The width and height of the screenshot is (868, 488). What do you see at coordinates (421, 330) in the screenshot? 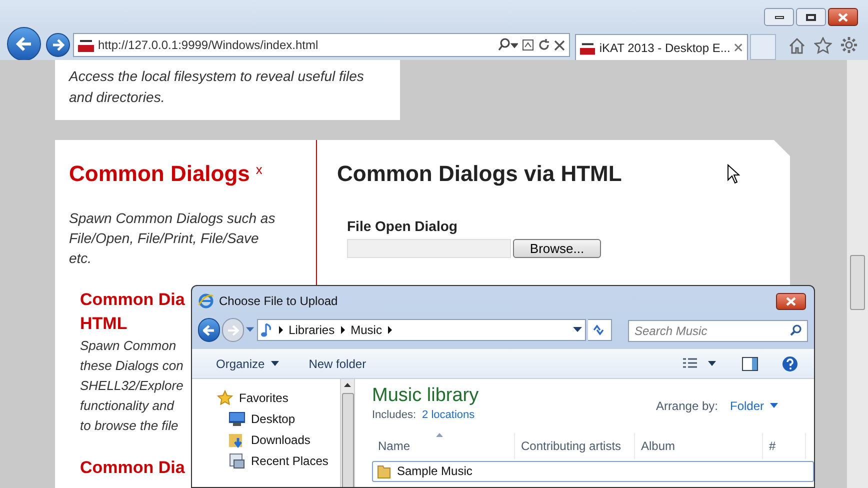
I see `breadcrumb-bar: Libraries Music` at bounding box center [421, 330].